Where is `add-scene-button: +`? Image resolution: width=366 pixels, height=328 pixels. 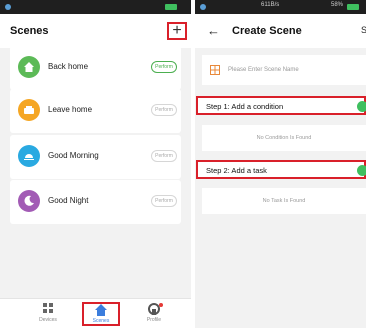
add-scene-button: + is located at coordinates (177, 31).